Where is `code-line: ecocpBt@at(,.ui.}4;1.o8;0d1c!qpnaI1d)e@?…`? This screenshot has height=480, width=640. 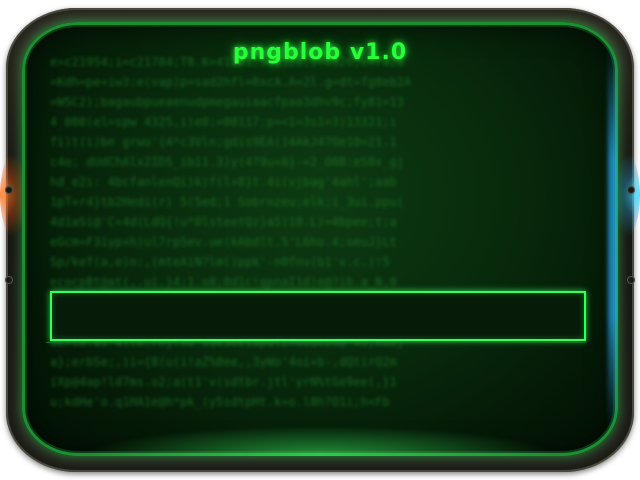 code-line: ecocpBt@at(,.ui.}4;1.o8;0d1c!qpnaI1d)e@?… is located at coordinates (223, 282).